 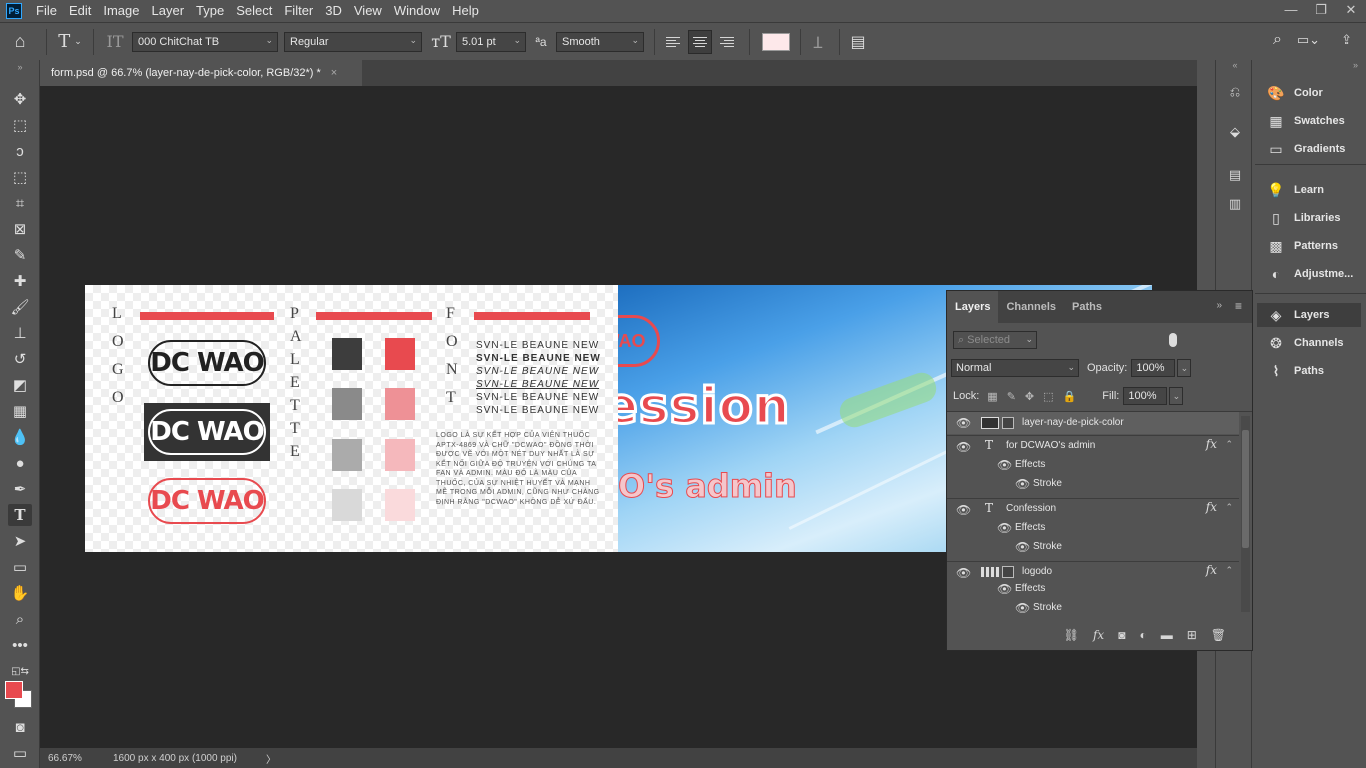 I want to click on layer-name: logodo, so click(x=1037, y=571).